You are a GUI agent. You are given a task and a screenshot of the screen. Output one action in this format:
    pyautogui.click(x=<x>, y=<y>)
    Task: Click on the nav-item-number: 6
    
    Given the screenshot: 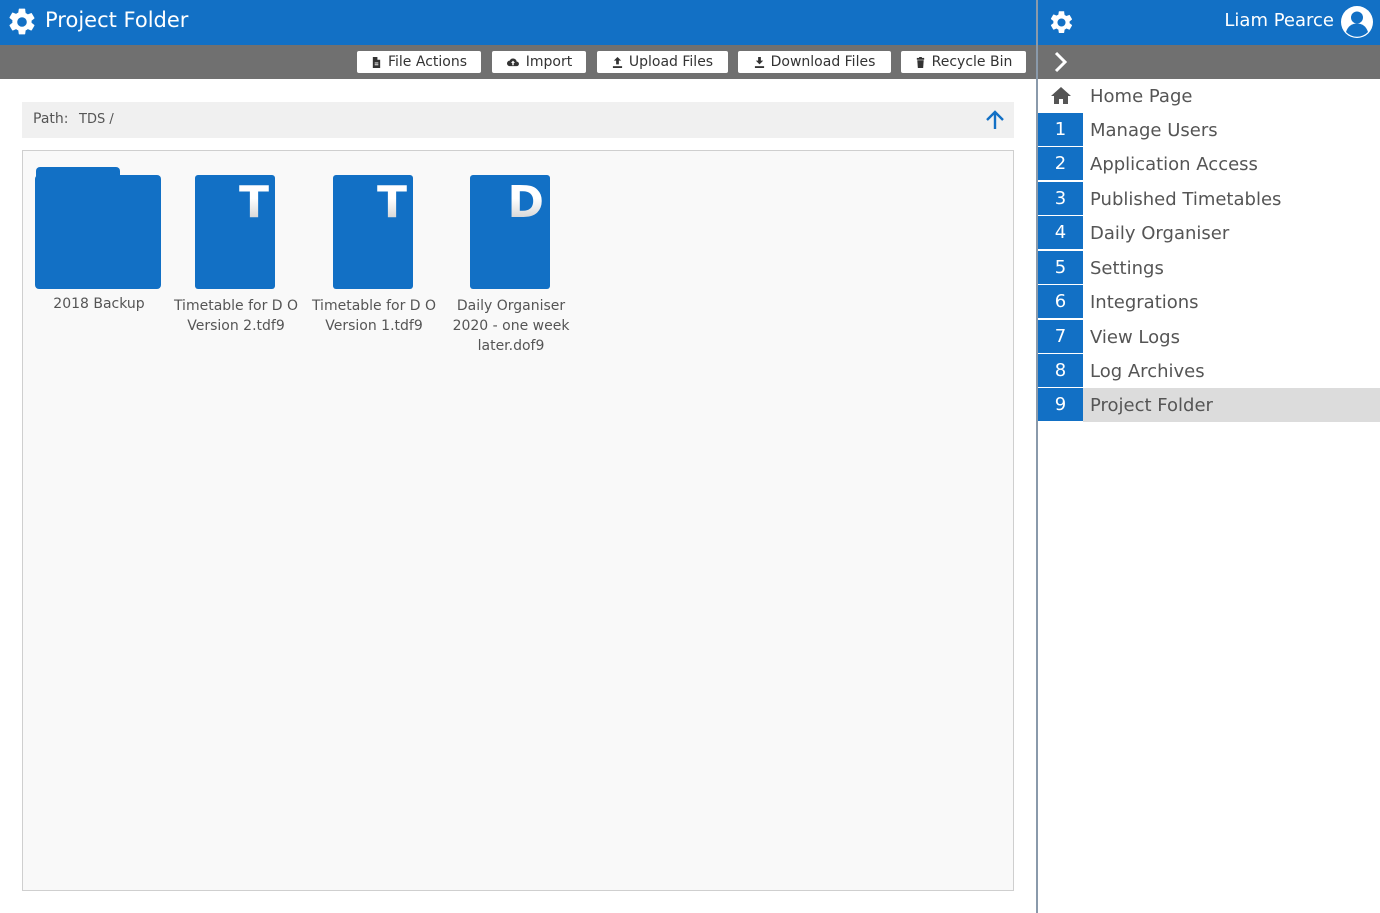 What is the action you would take?
    pyautogui.click(x=1060, y=302)
    